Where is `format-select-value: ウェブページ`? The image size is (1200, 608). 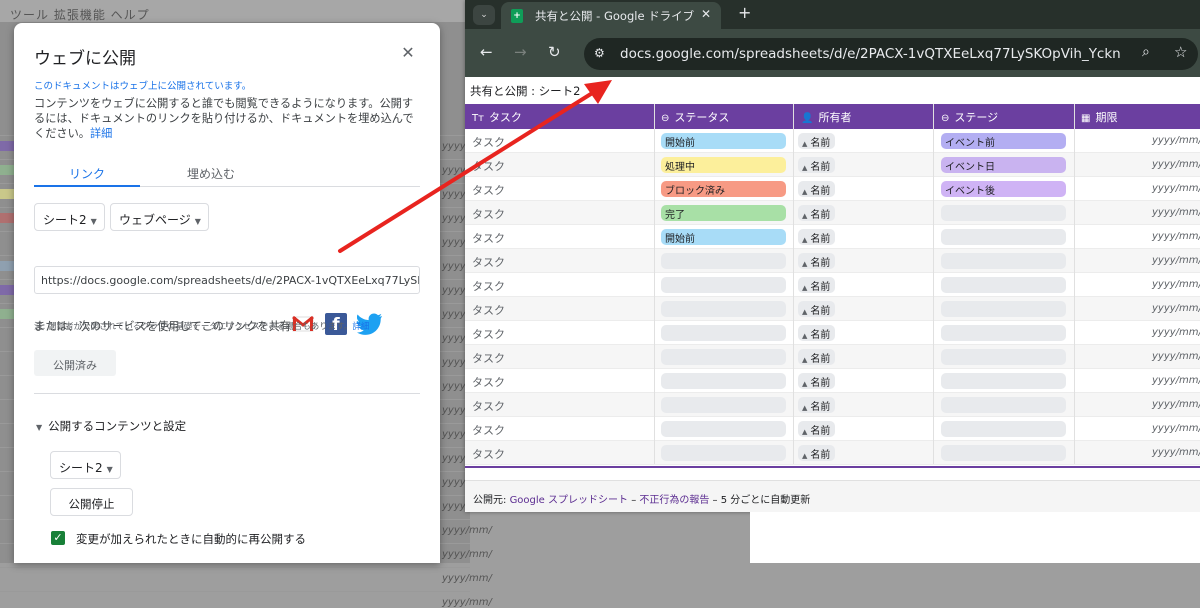
format-select-value: ウェブページ is located at coordinates (155, 220).